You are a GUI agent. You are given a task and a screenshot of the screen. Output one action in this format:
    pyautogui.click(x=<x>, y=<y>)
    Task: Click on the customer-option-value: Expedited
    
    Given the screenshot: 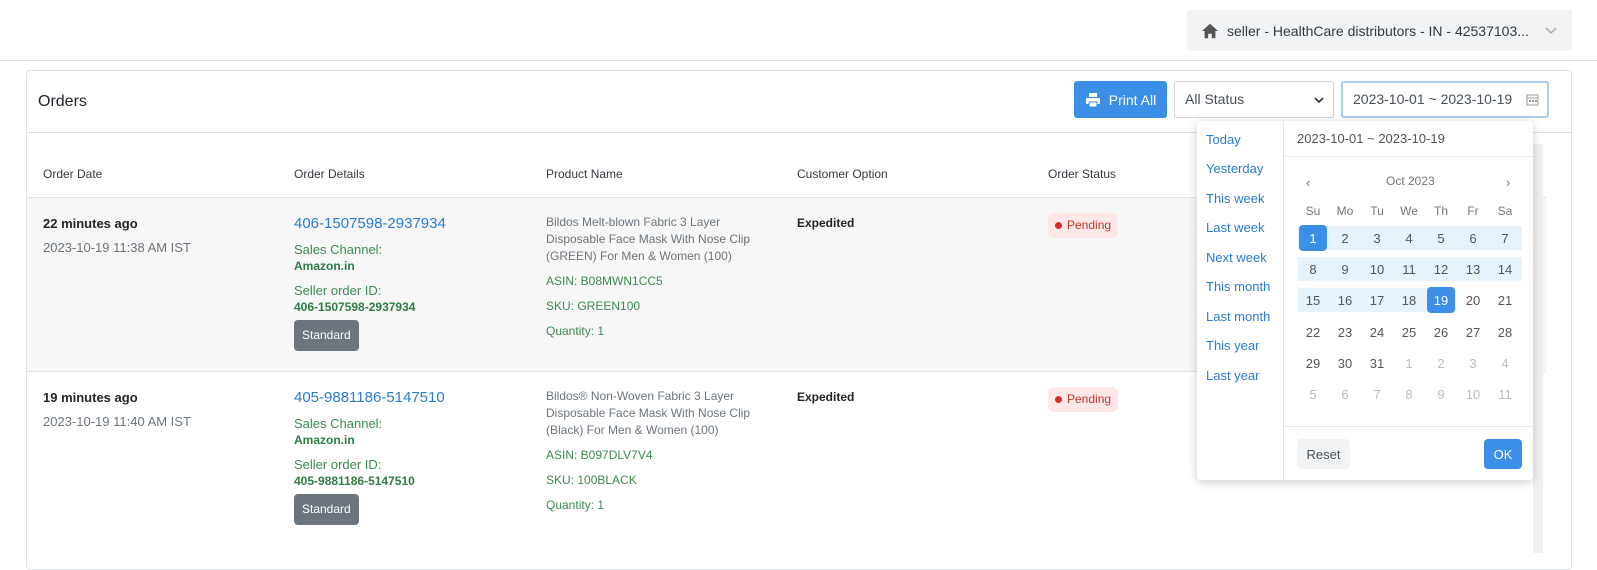 What is the action you would take?
    pyautogui.click(x=826, y=223)
    